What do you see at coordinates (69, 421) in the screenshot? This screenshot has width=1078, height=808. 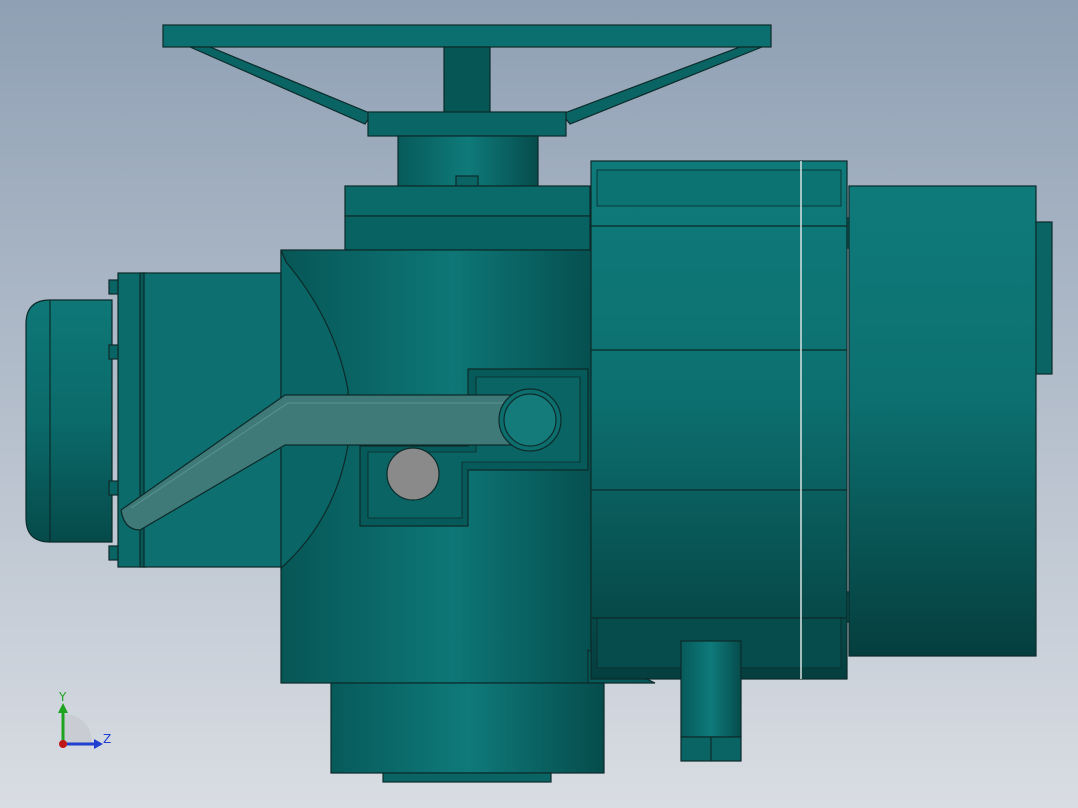 I see `motor-end-cap` at bounding box center [69, 421].